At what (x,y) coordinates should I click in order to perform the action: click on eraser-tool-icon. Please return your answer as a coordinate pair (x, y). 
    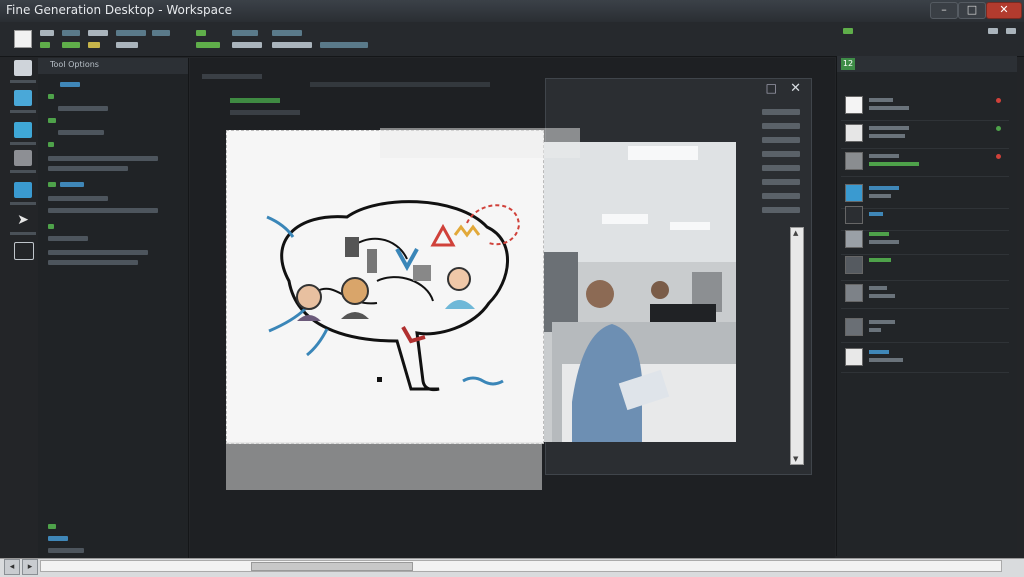
    Looking at the image, I should click on (23, 158).